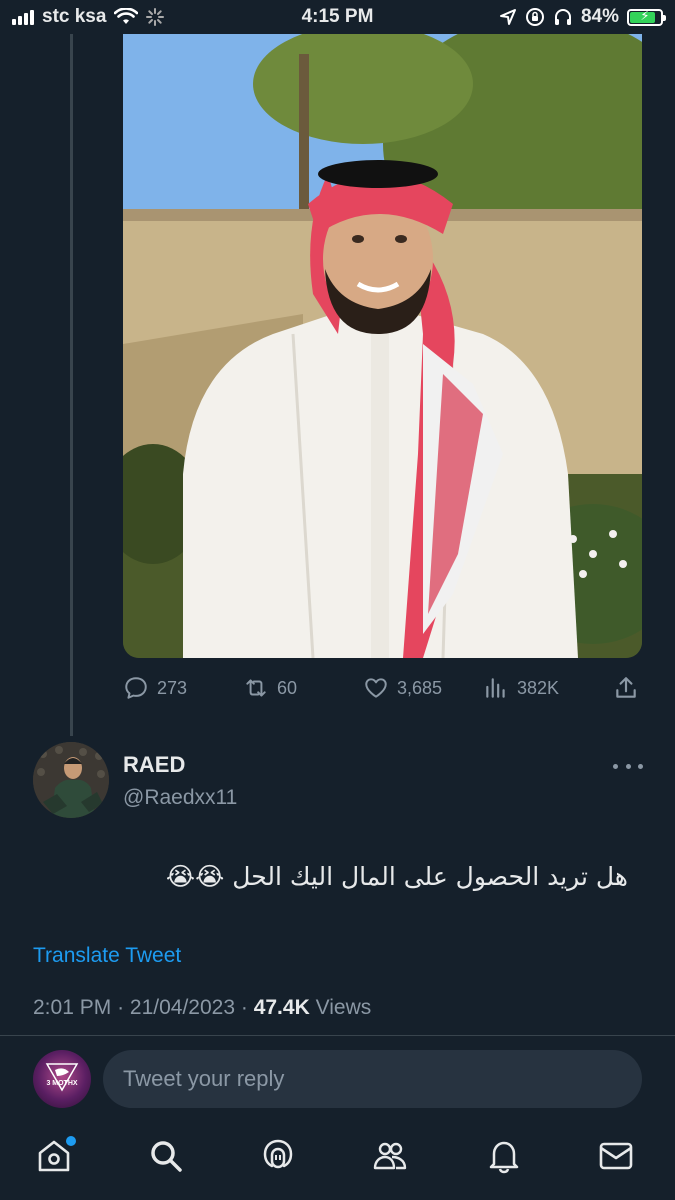 This screenshot has height=1200, width=675. What do you see at coordinates (343, 1007) in the screenshot?
I see `tweet-views-label: Views` at bounding box center [343, 1007].